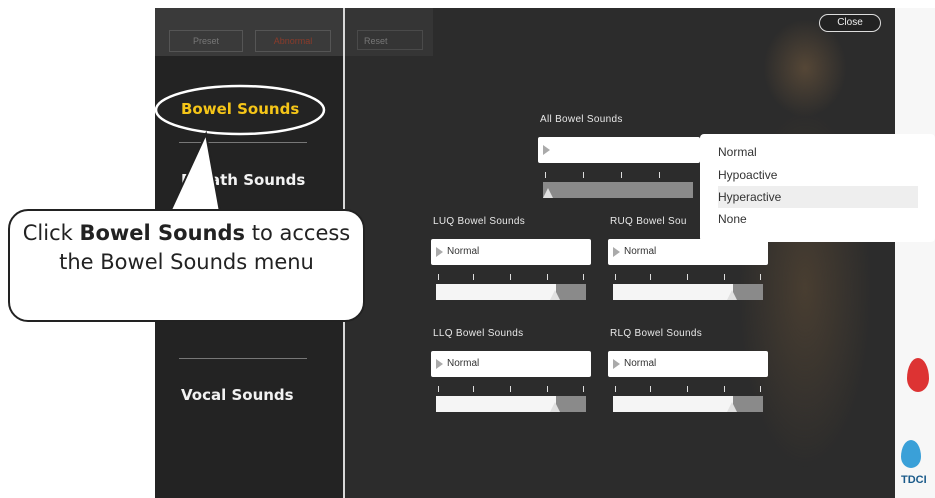 The image size is (935, 498). Describe the element at coordinates (511, 404) in the screenshot. I see `llq-bowel-sounds-slider` at that location.